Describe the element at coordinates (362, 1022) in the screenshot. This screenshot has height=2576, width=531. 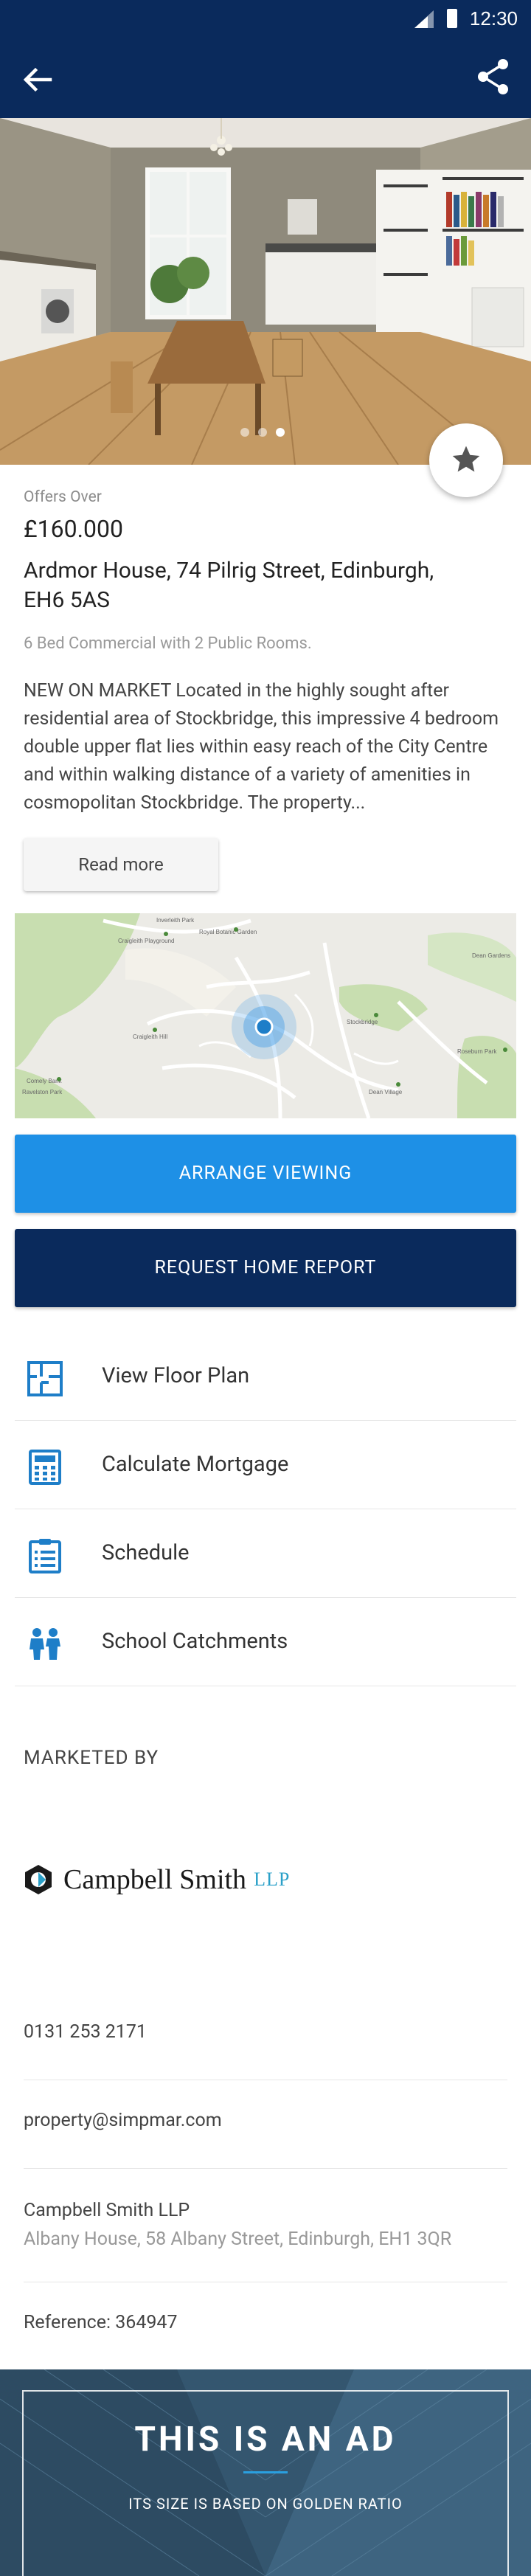
I see `map-label: Stockbridge` at that location.